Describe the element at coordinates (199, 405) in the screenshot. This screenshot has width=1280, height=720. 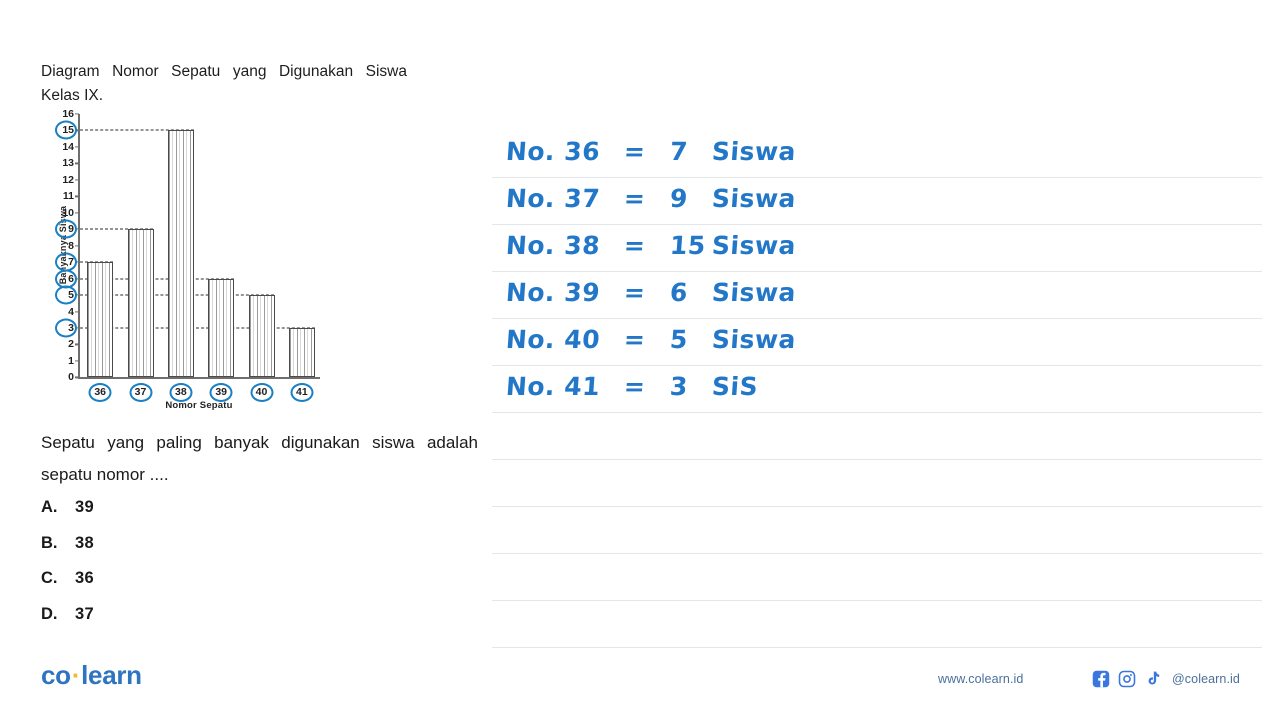
I see `x-axis-title: Nomor Sepatu` at that location.